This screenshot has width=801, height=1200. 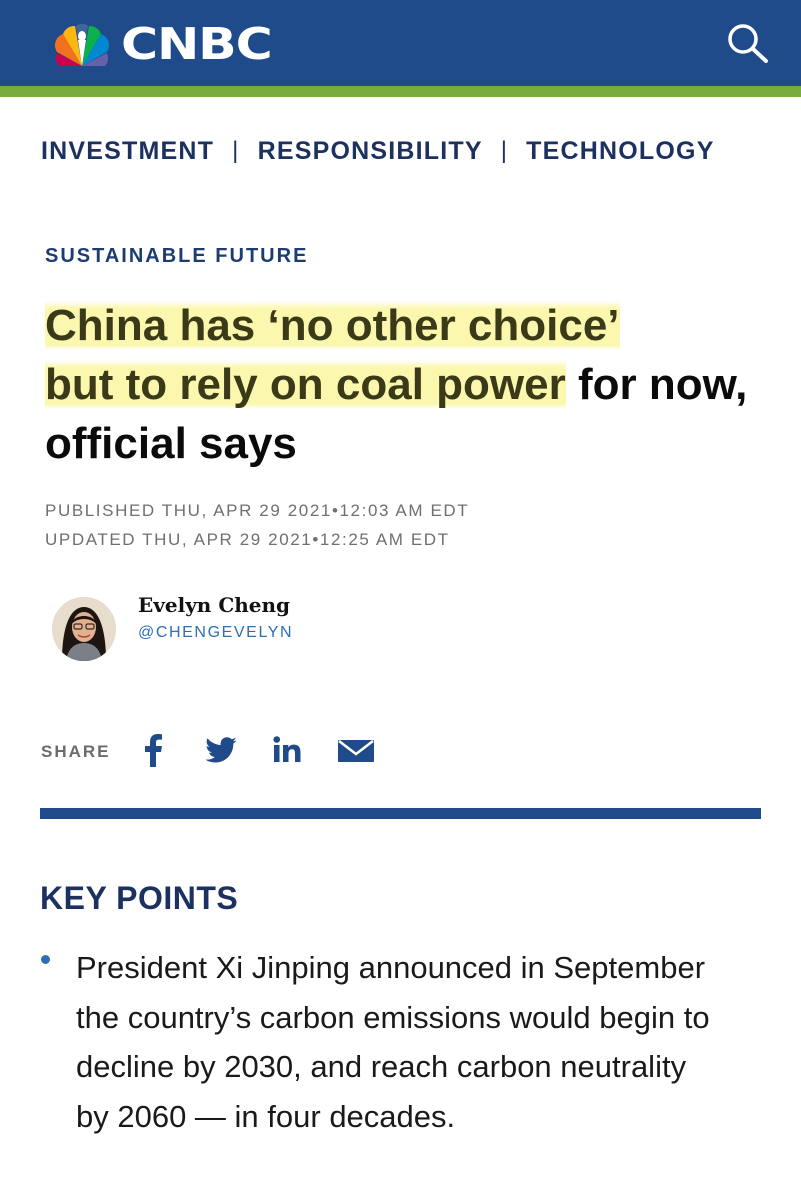 What do you see at coordinates (400, 813) in the screenshot?
I see `section-divider` at bounding box center [400, 813].